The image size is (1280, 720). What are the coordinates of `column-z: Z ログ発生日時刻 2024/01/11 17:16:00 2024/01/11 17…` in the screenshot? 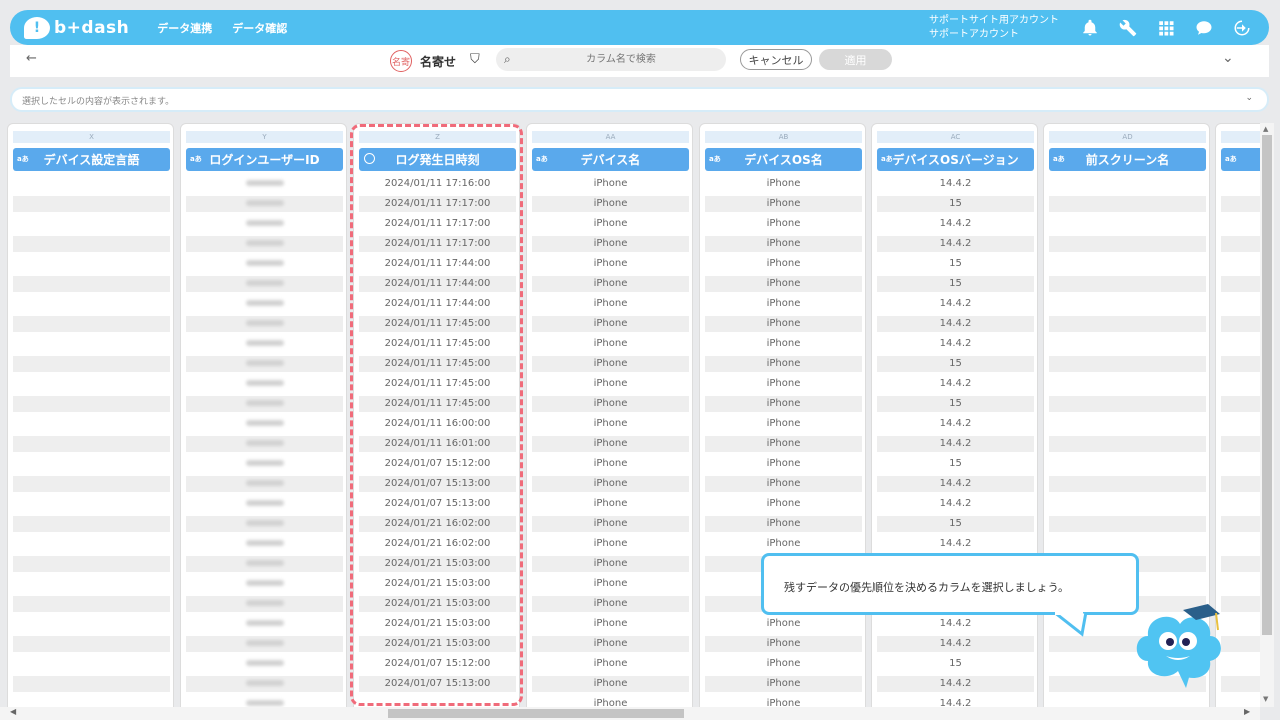 It's located at (436, 415).